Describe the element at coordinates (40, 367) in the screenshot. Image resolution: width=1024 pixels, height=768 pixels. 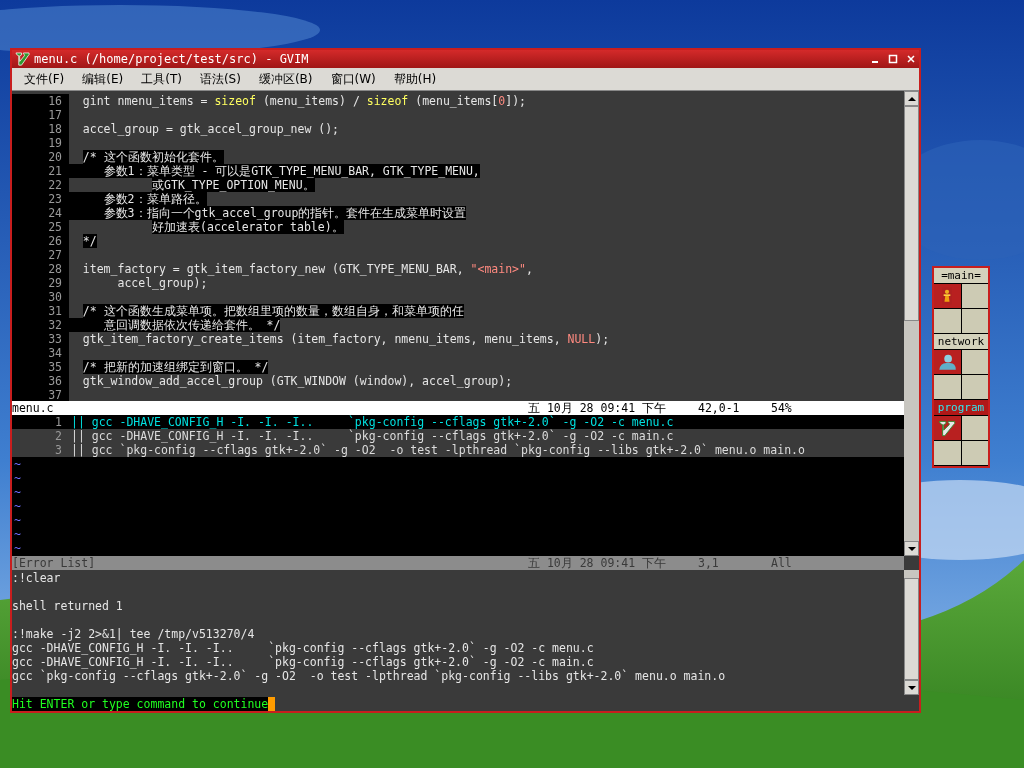
I see `line-number: 35` at that location.